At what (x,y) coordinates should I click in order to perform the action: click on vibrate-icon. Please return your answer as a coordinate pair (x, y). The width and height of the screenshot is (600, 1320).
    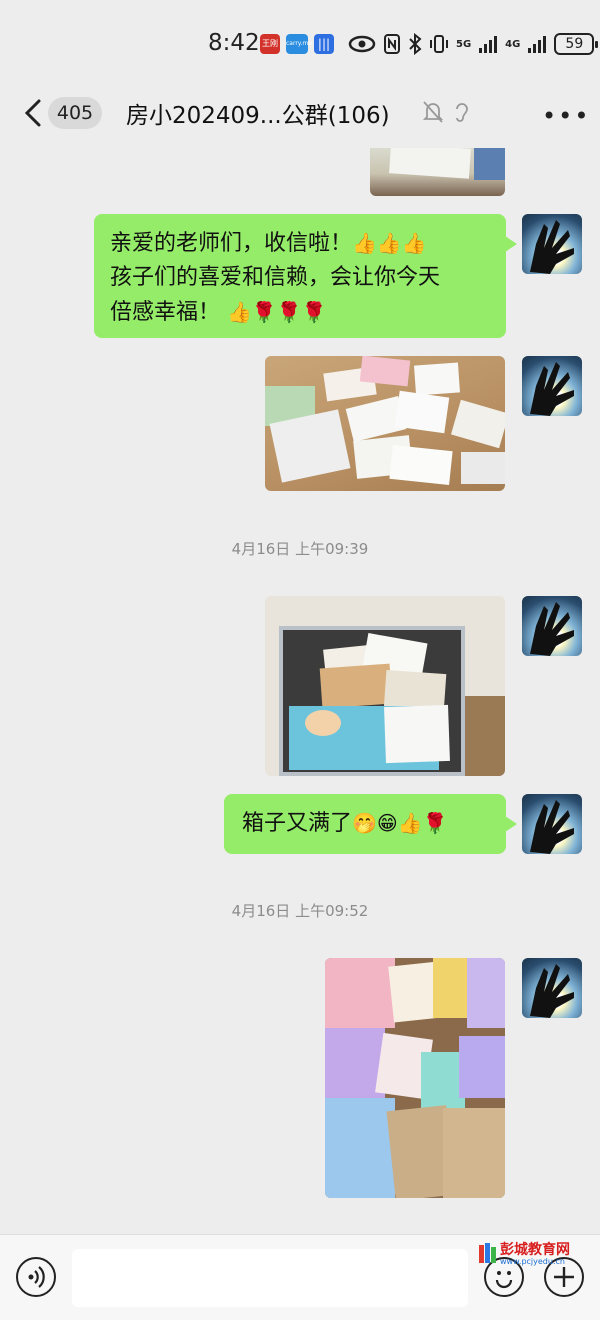
    Looking at the image, I should click on (439, 44).